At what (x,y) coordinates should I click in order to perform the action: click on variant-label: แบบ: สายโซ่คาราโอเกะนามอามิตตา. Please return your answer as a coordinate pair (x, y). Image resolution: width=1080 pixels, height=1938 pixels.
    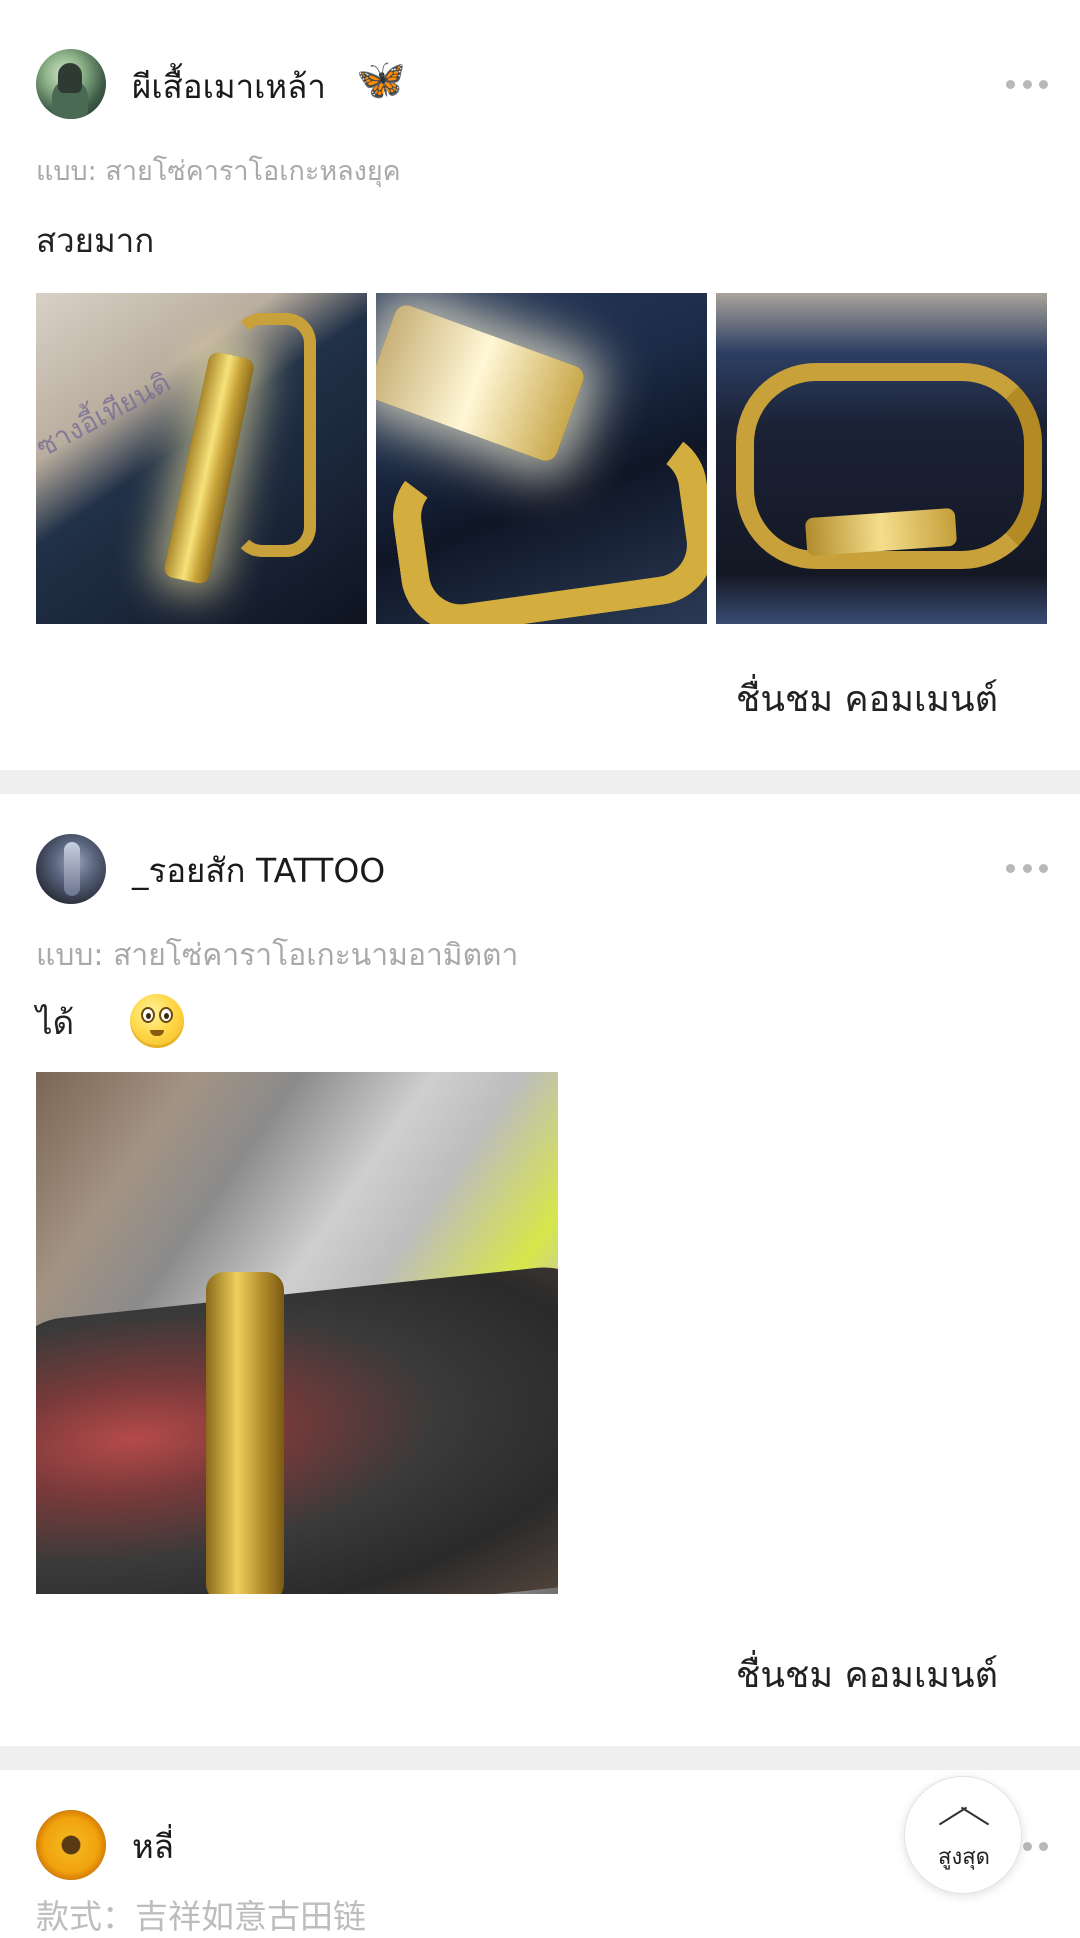
    Looking at the image, I should click on (277, 955).